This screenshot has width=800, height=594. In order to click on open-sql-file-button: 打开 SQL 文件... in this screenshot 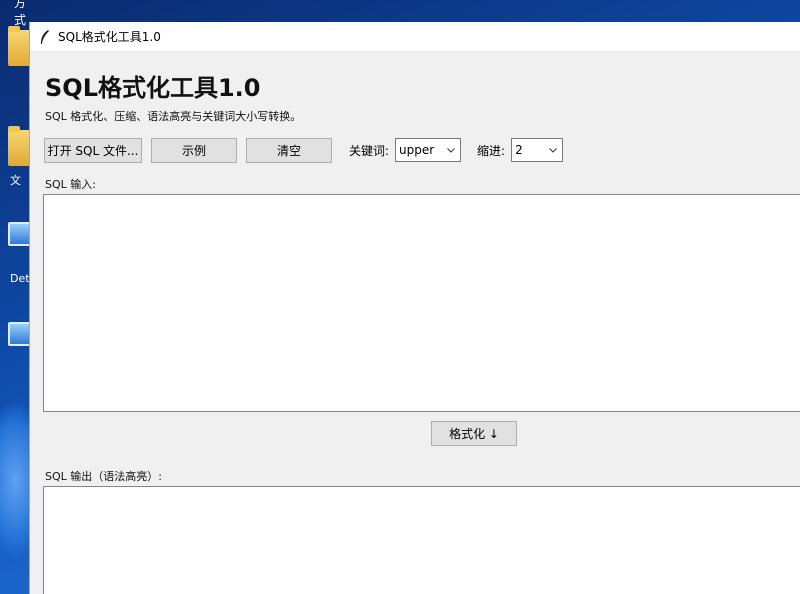, I will do `click(93, 150)`.